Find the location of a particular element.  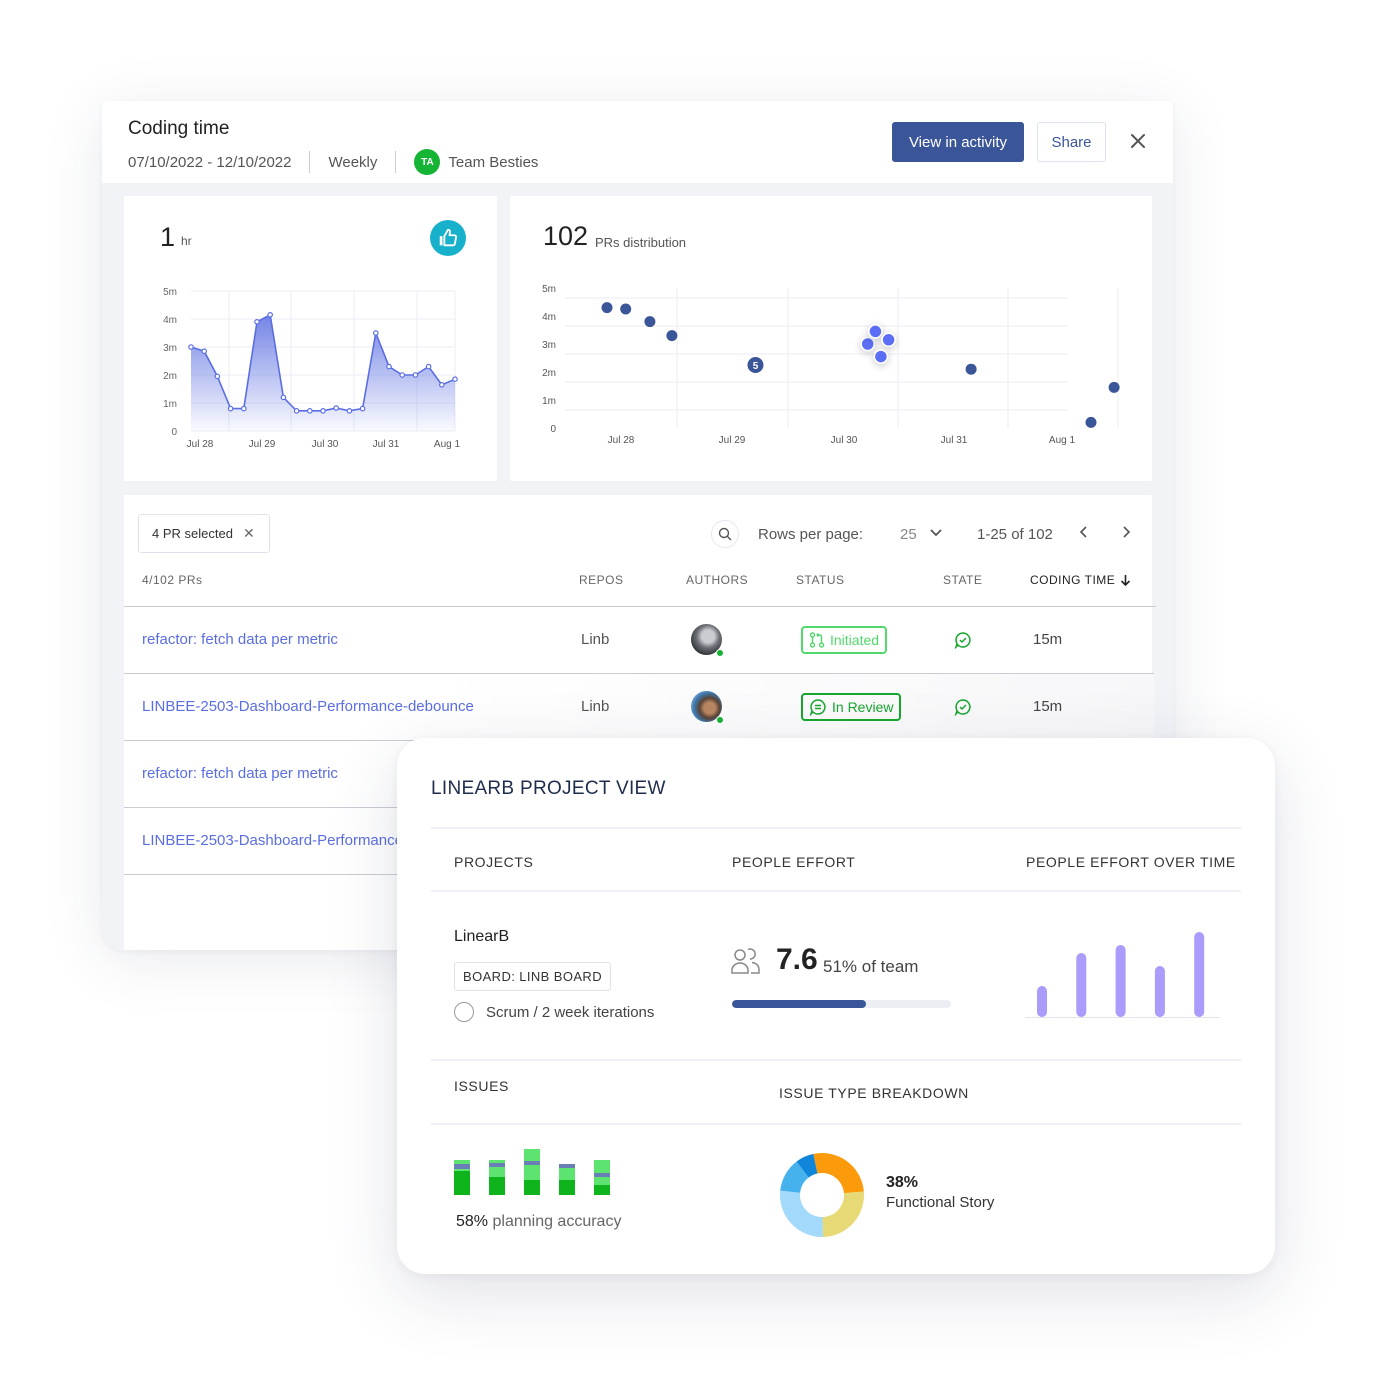

rows-per-page-label: Rows per page: is located at coordinates (811, 534).